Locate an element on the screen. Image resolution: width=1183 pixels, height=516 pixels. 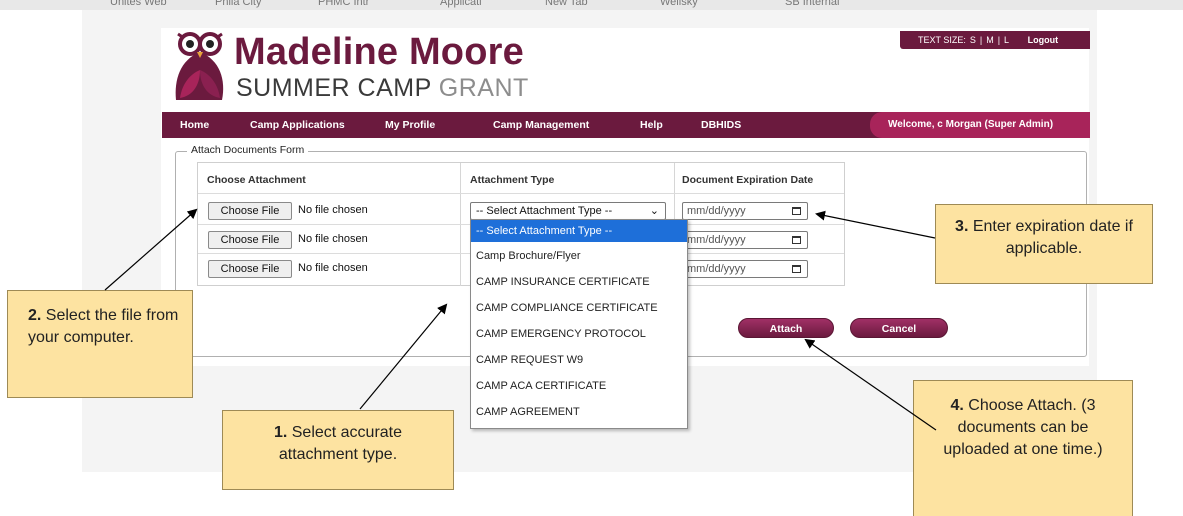
site-logo: Madeline Moore SUMMER CAMP GRANT is located at coordinates (350, 67).